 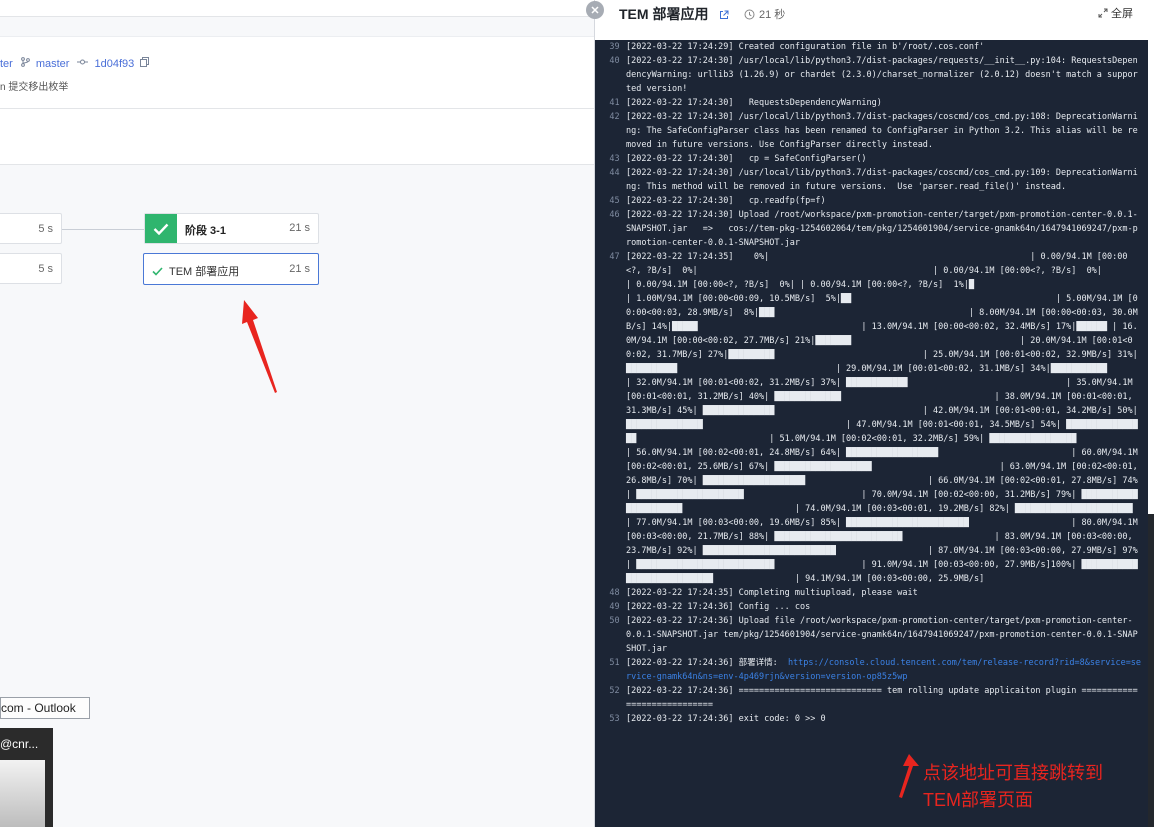 What do you see at coordinates (614, 607) in the screenshot?
I see `log-line-number: 49` at bounding box center [614, 607].